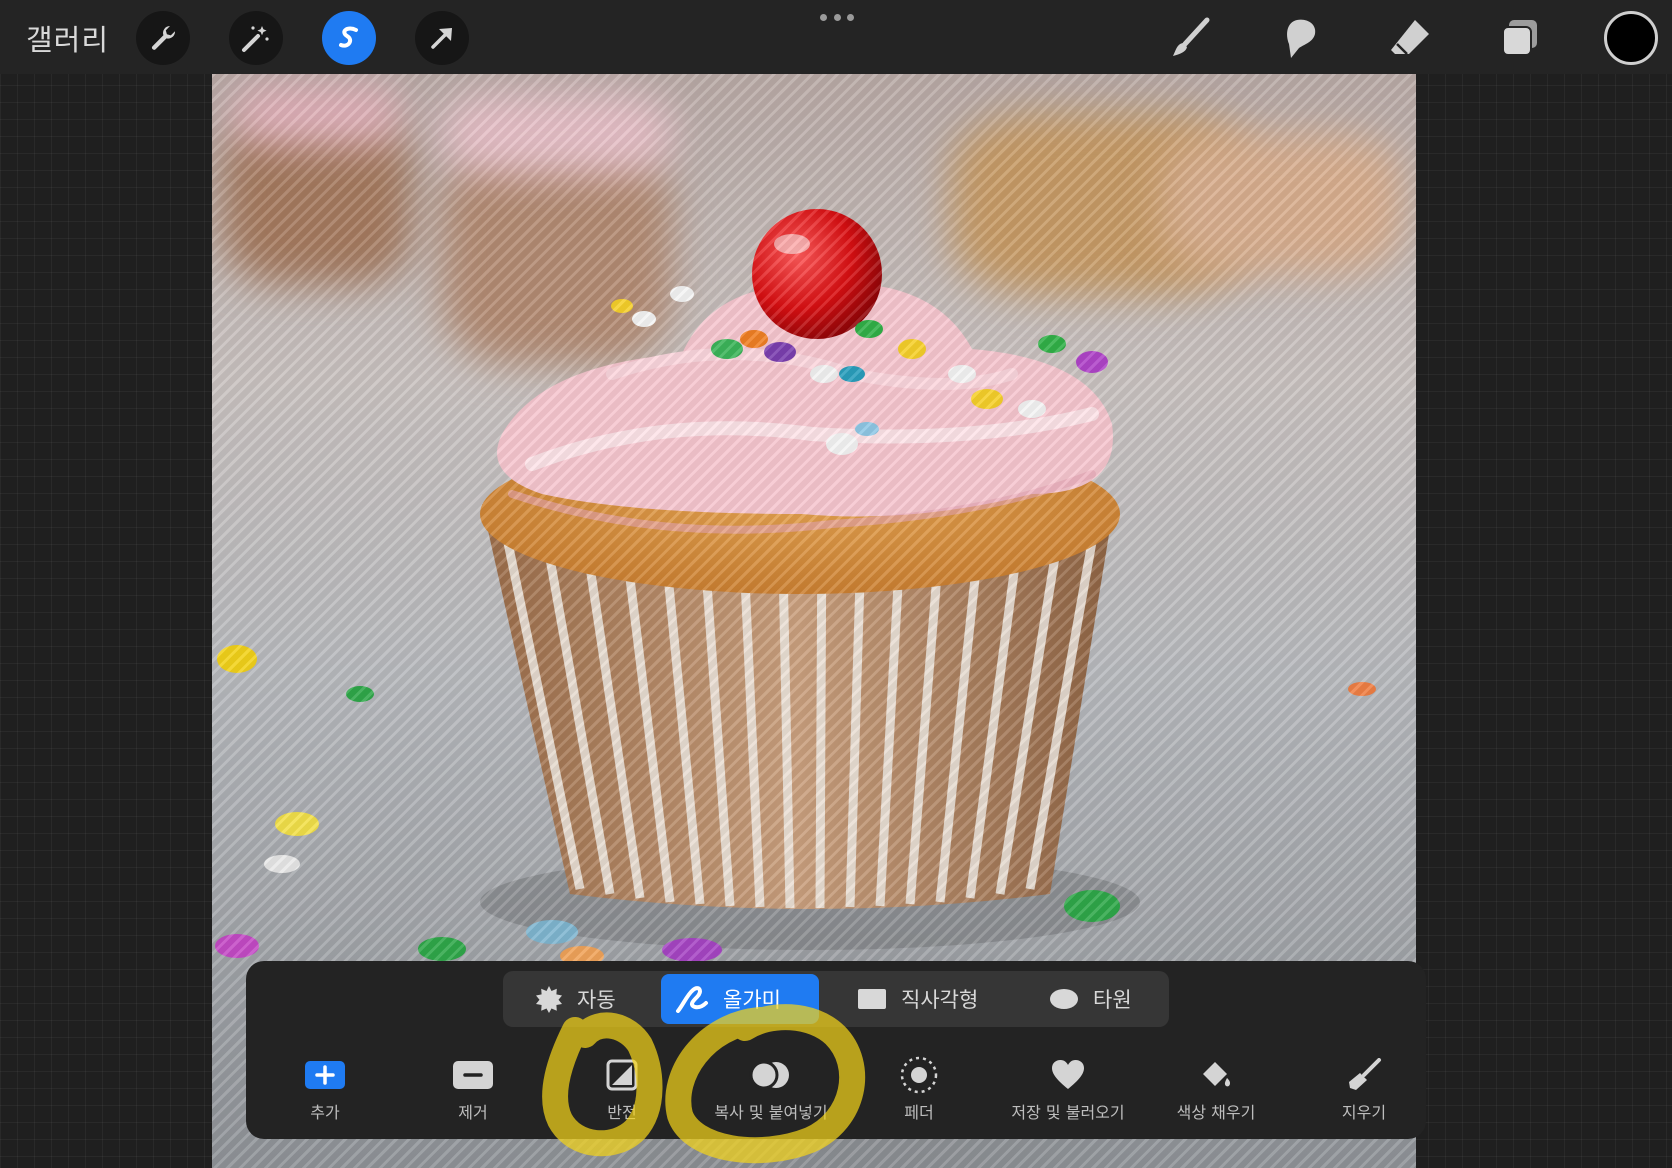 The image size is (1672, 1168). I want to click on add-button: 추가, so click(325, 1092).